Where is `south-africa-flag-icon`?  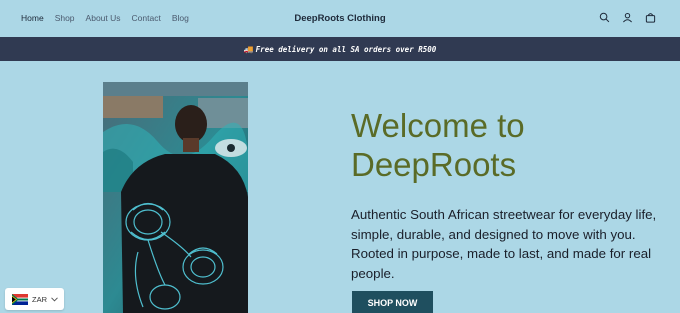 south-africa-flag-icon is located at coordinates (20, 299).